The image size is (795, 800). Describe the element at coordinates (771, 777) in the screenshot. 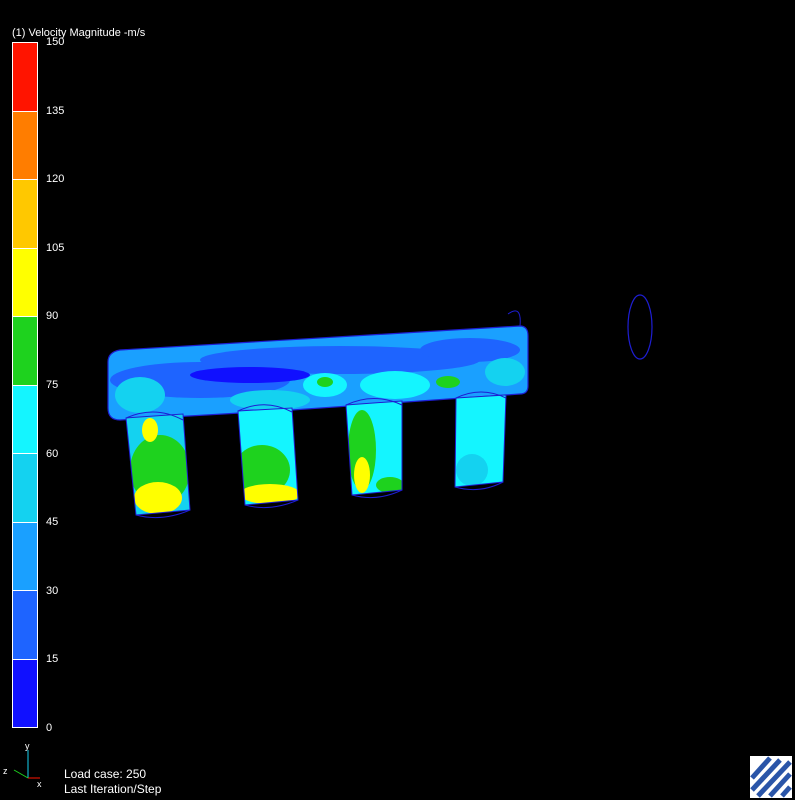

I see `brand-logo` at that location.